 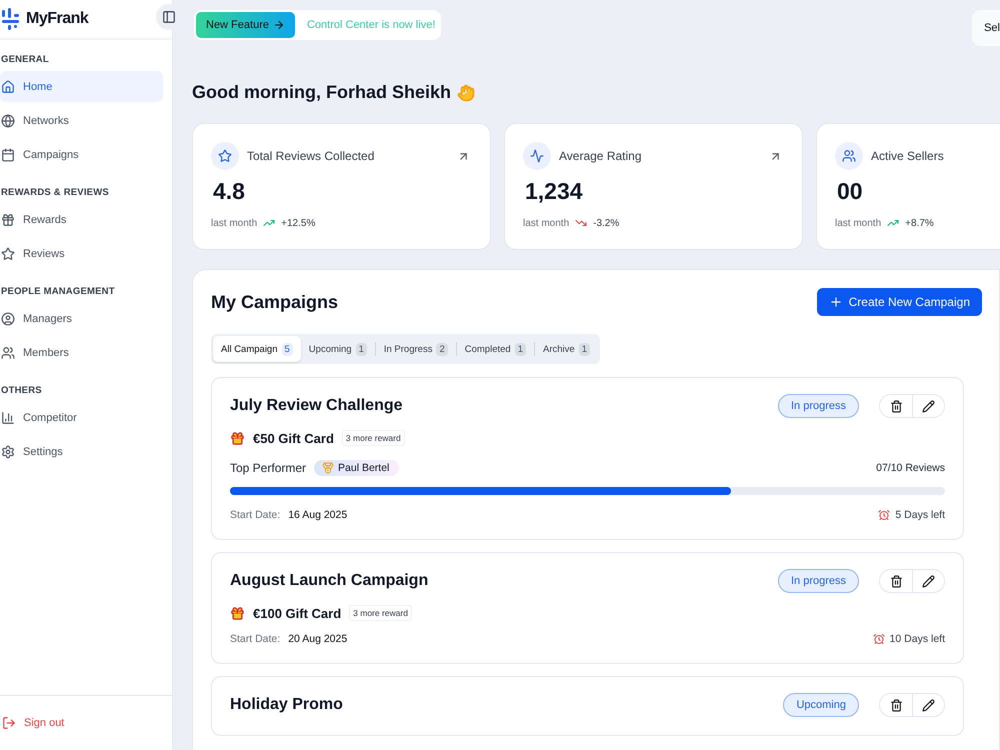 I want to click on top-performer-label: Top Performer, so click(x=268, y=468).